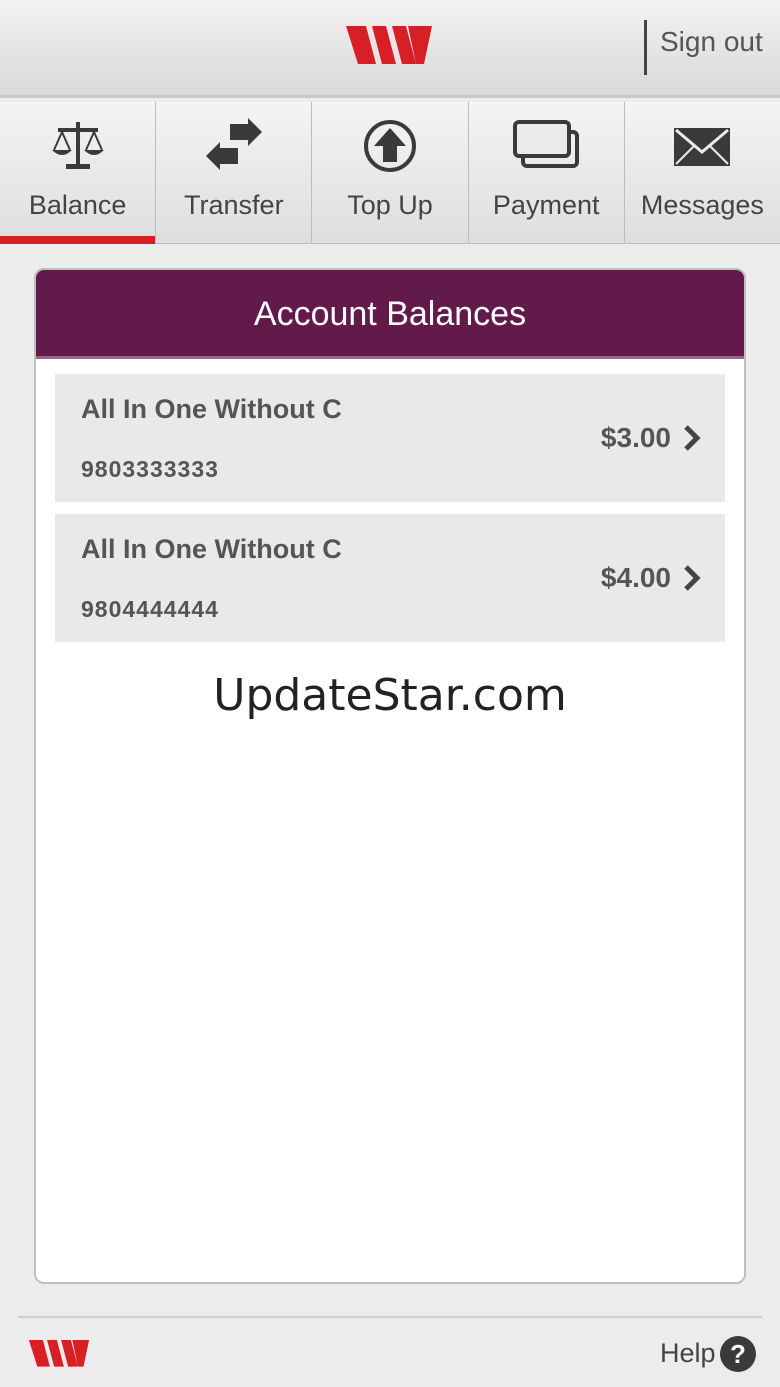 The width and height of the screenshot is (780, 1387). What do you see at coordinates (390, 695) in the screenshot?
I see `watermark-text: UpdateStar.com` at bounding box center [390, 695].